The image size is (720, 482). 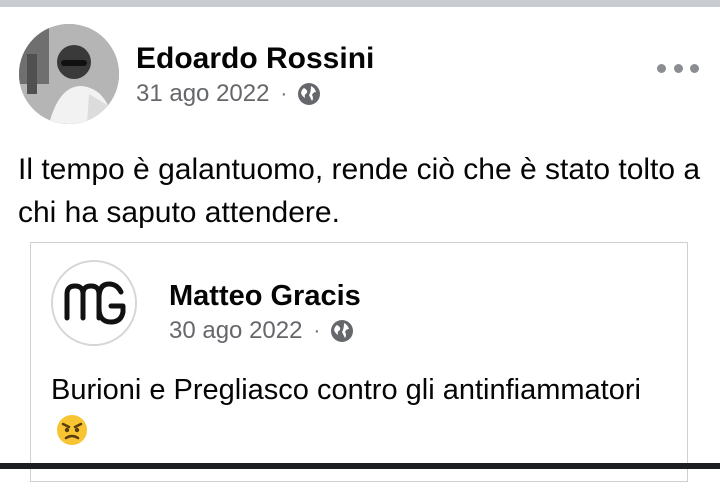 I want to click on author-photo, so click(x=69, y=74).